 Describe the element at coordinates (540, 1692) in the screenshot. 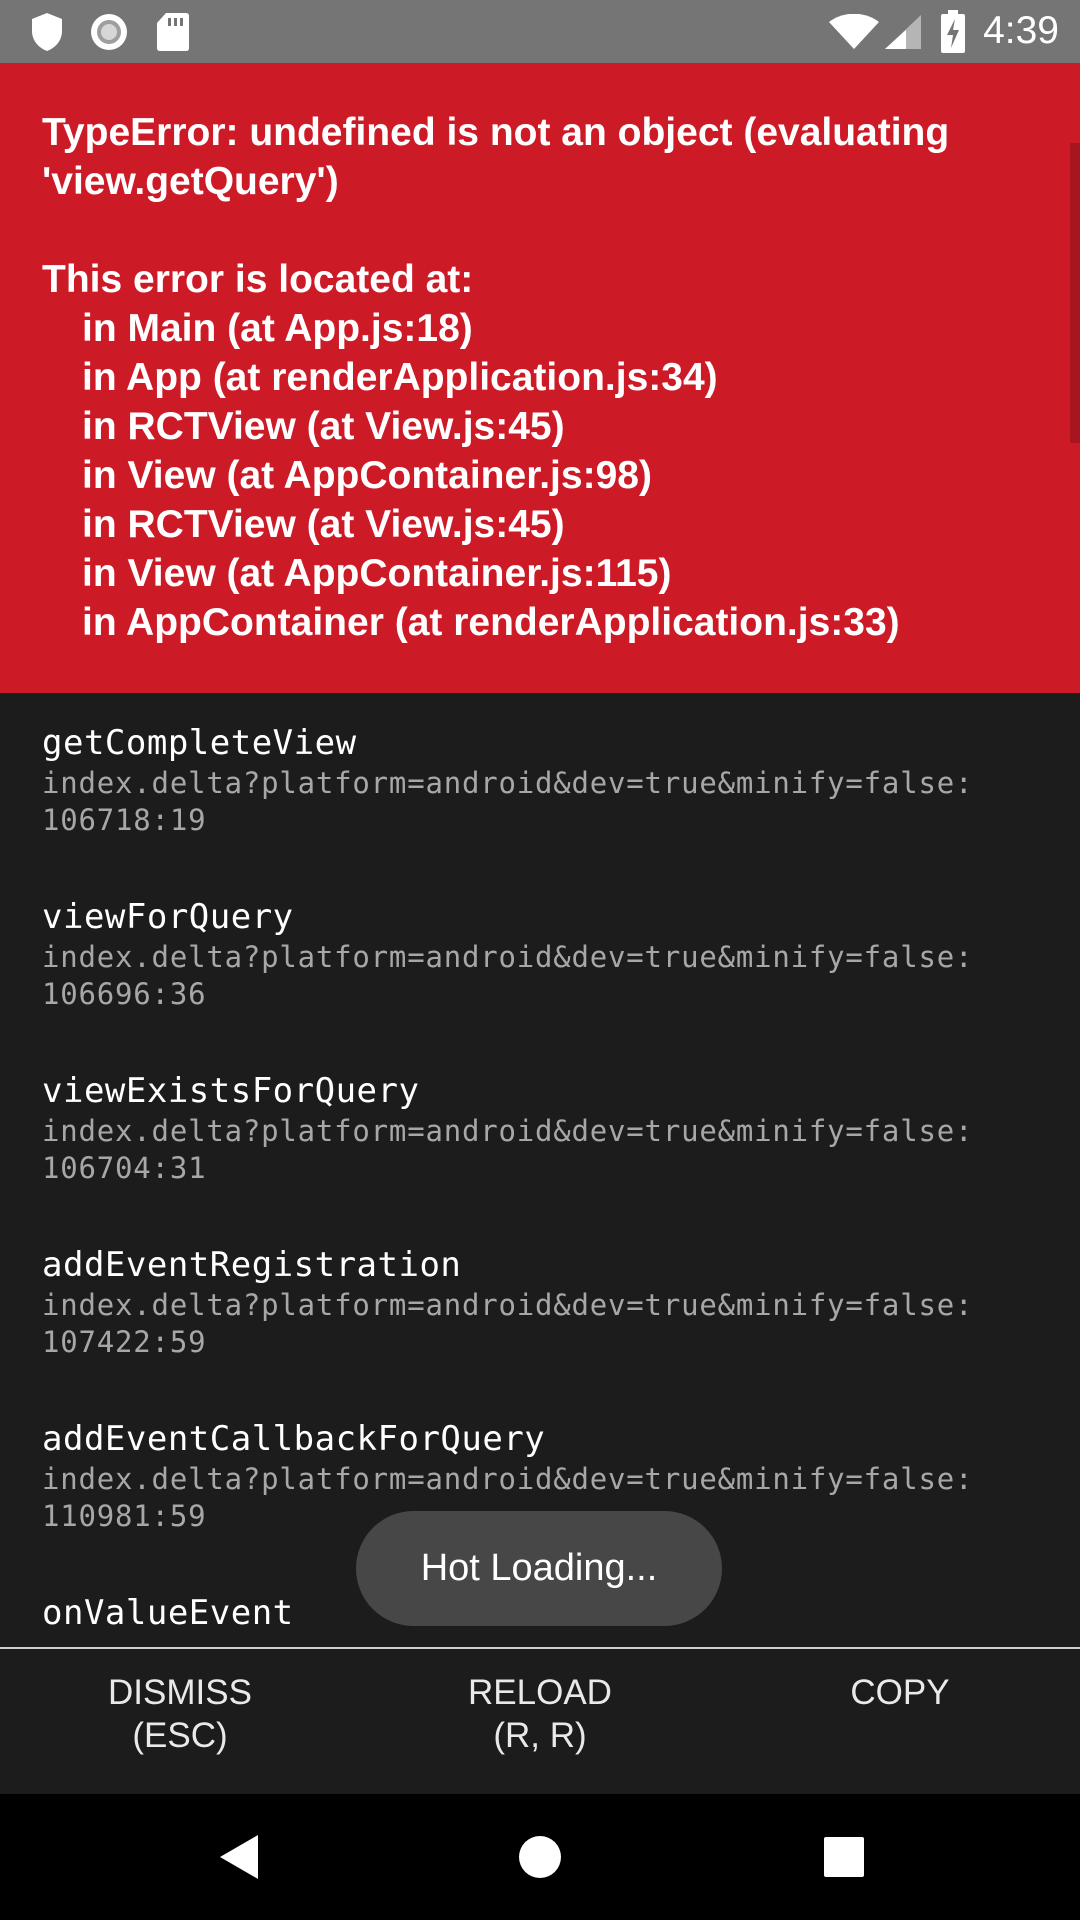

I see `reload-button-label: RELOAD` at that location.